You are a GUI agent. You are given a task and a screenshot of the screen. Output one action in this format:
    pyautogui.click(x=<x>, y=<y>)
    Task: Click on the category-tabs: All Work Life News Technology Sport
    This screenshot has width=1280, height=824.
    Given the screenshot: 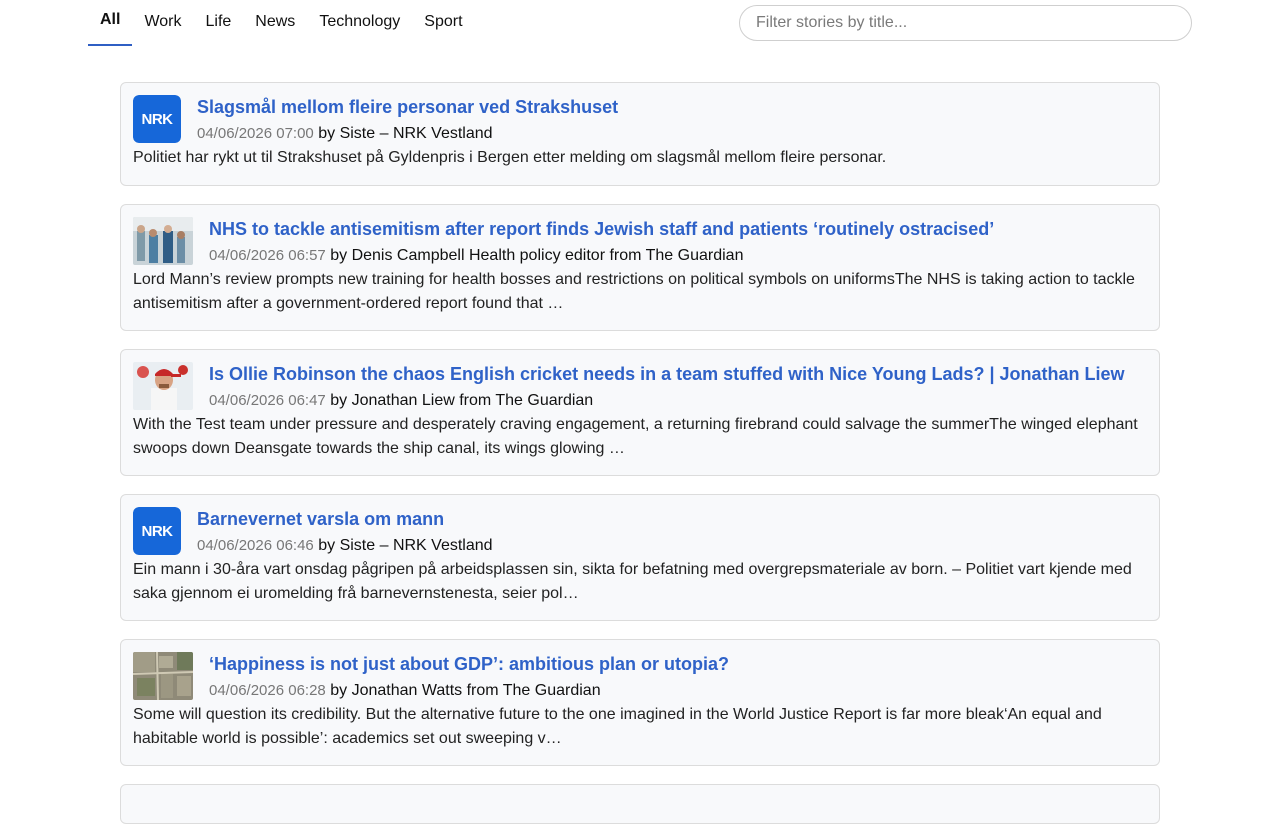 What is the action you would take?
    pyautogui.click(x=281, y=23)
    